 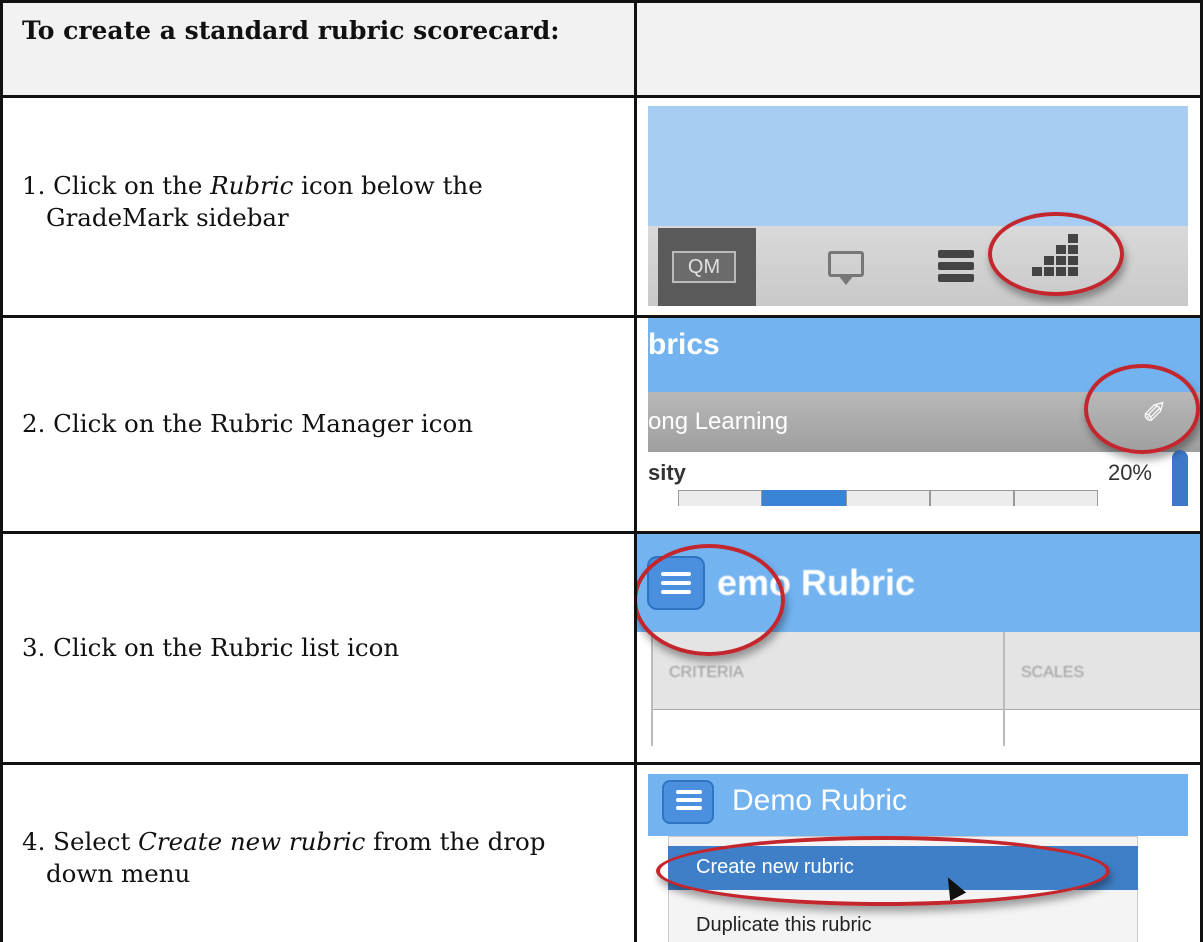 What do you see at coordinates (1142, 409) in the screenshot?
I see `highlight-ring-wrench` at bounding box center [1142, 409].